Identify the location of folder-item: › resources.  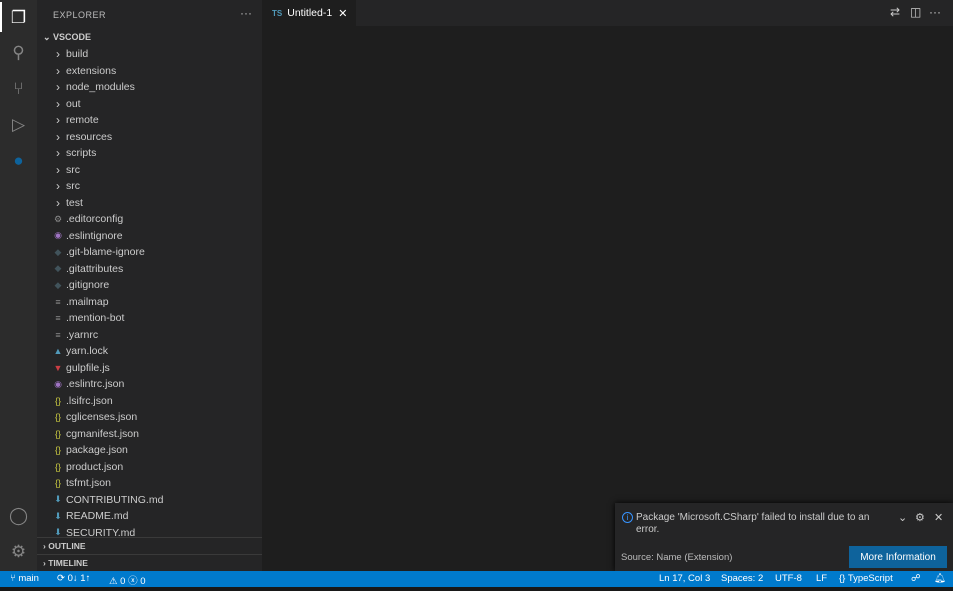
(149, 137).